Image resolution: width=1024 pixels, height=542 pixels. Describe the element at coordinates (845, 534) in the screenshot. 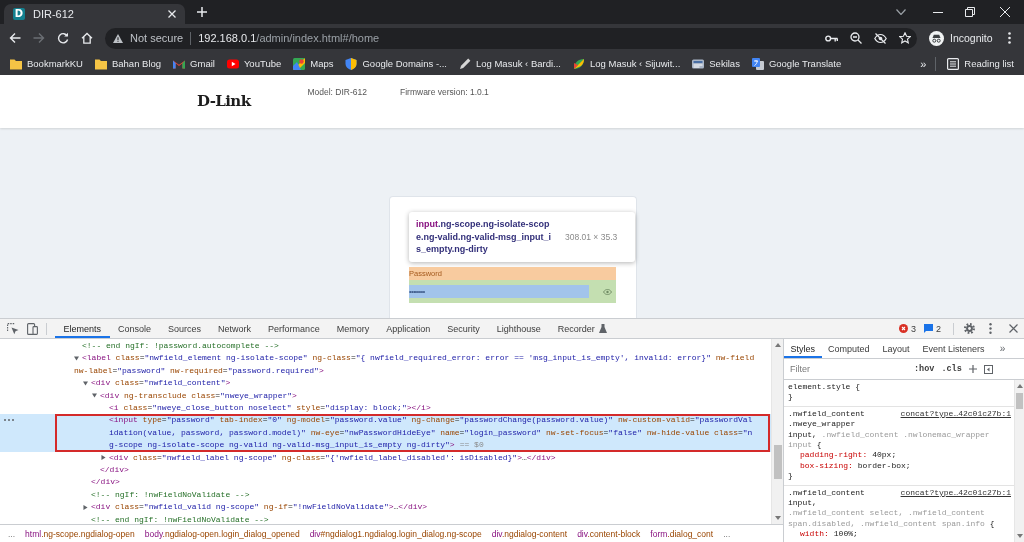

I see `css-property-value: 100%;` at that location.